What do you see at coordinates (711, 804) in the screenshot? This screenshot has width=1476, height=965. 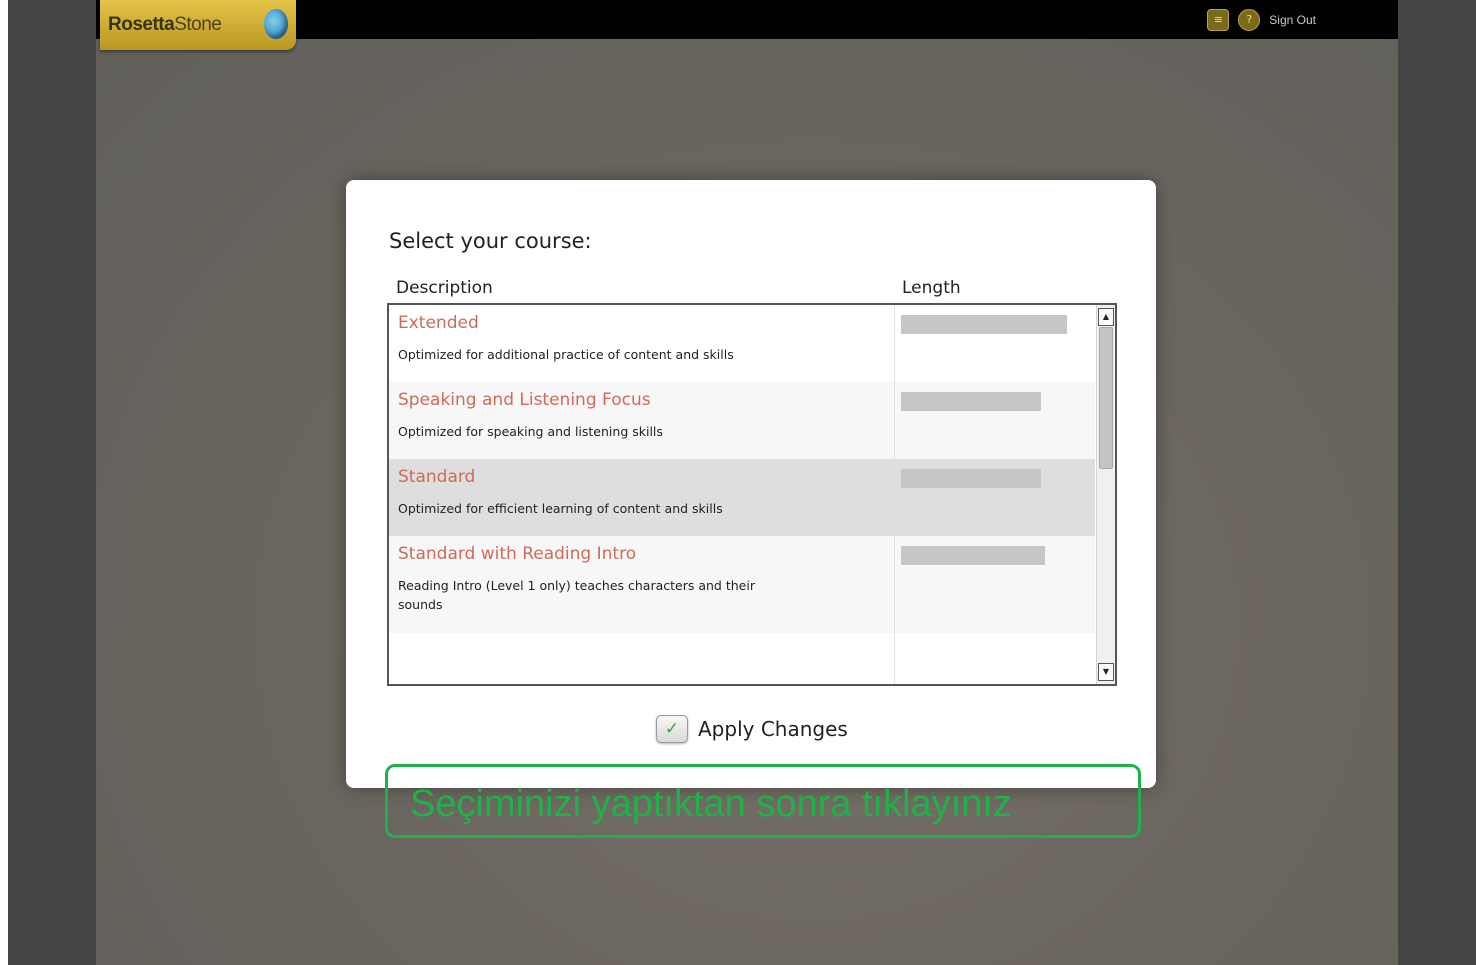 I see `instruction-callout-text: Seçiminizi yaptıktan sonra tıklayınız` at bounding box center [711, 804].